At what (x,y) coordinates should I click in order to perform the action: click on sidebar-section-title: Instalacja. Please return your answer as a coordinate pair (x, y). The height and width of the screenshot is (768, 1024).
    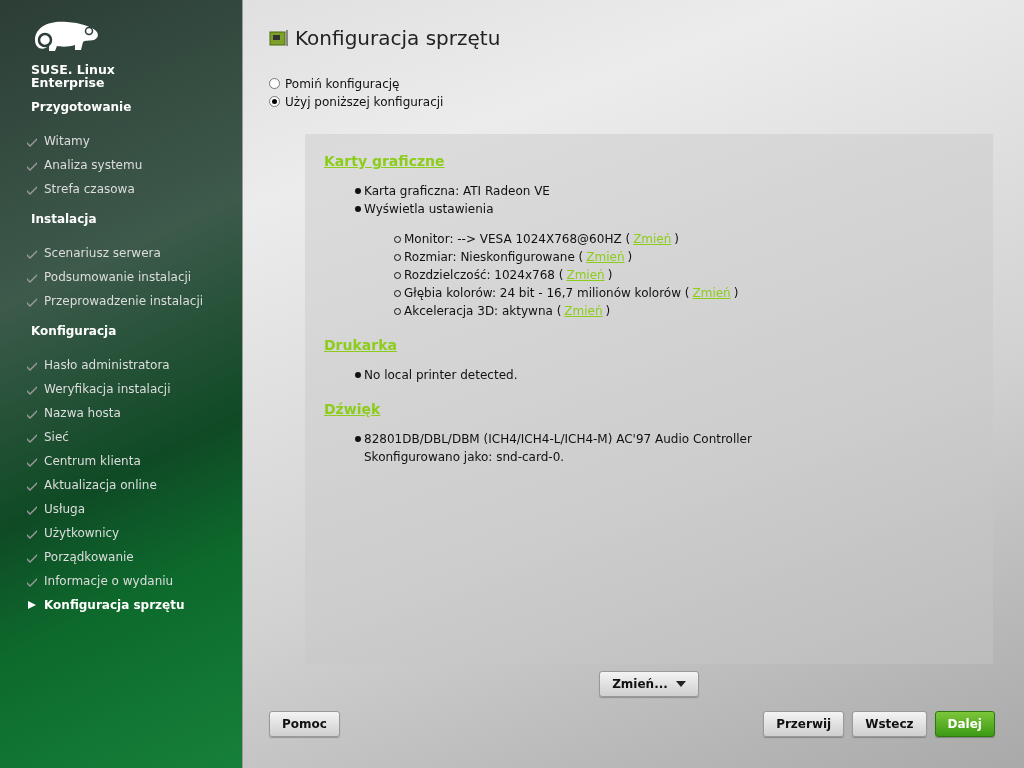
    Looking at the image, I should click on (64, 219).